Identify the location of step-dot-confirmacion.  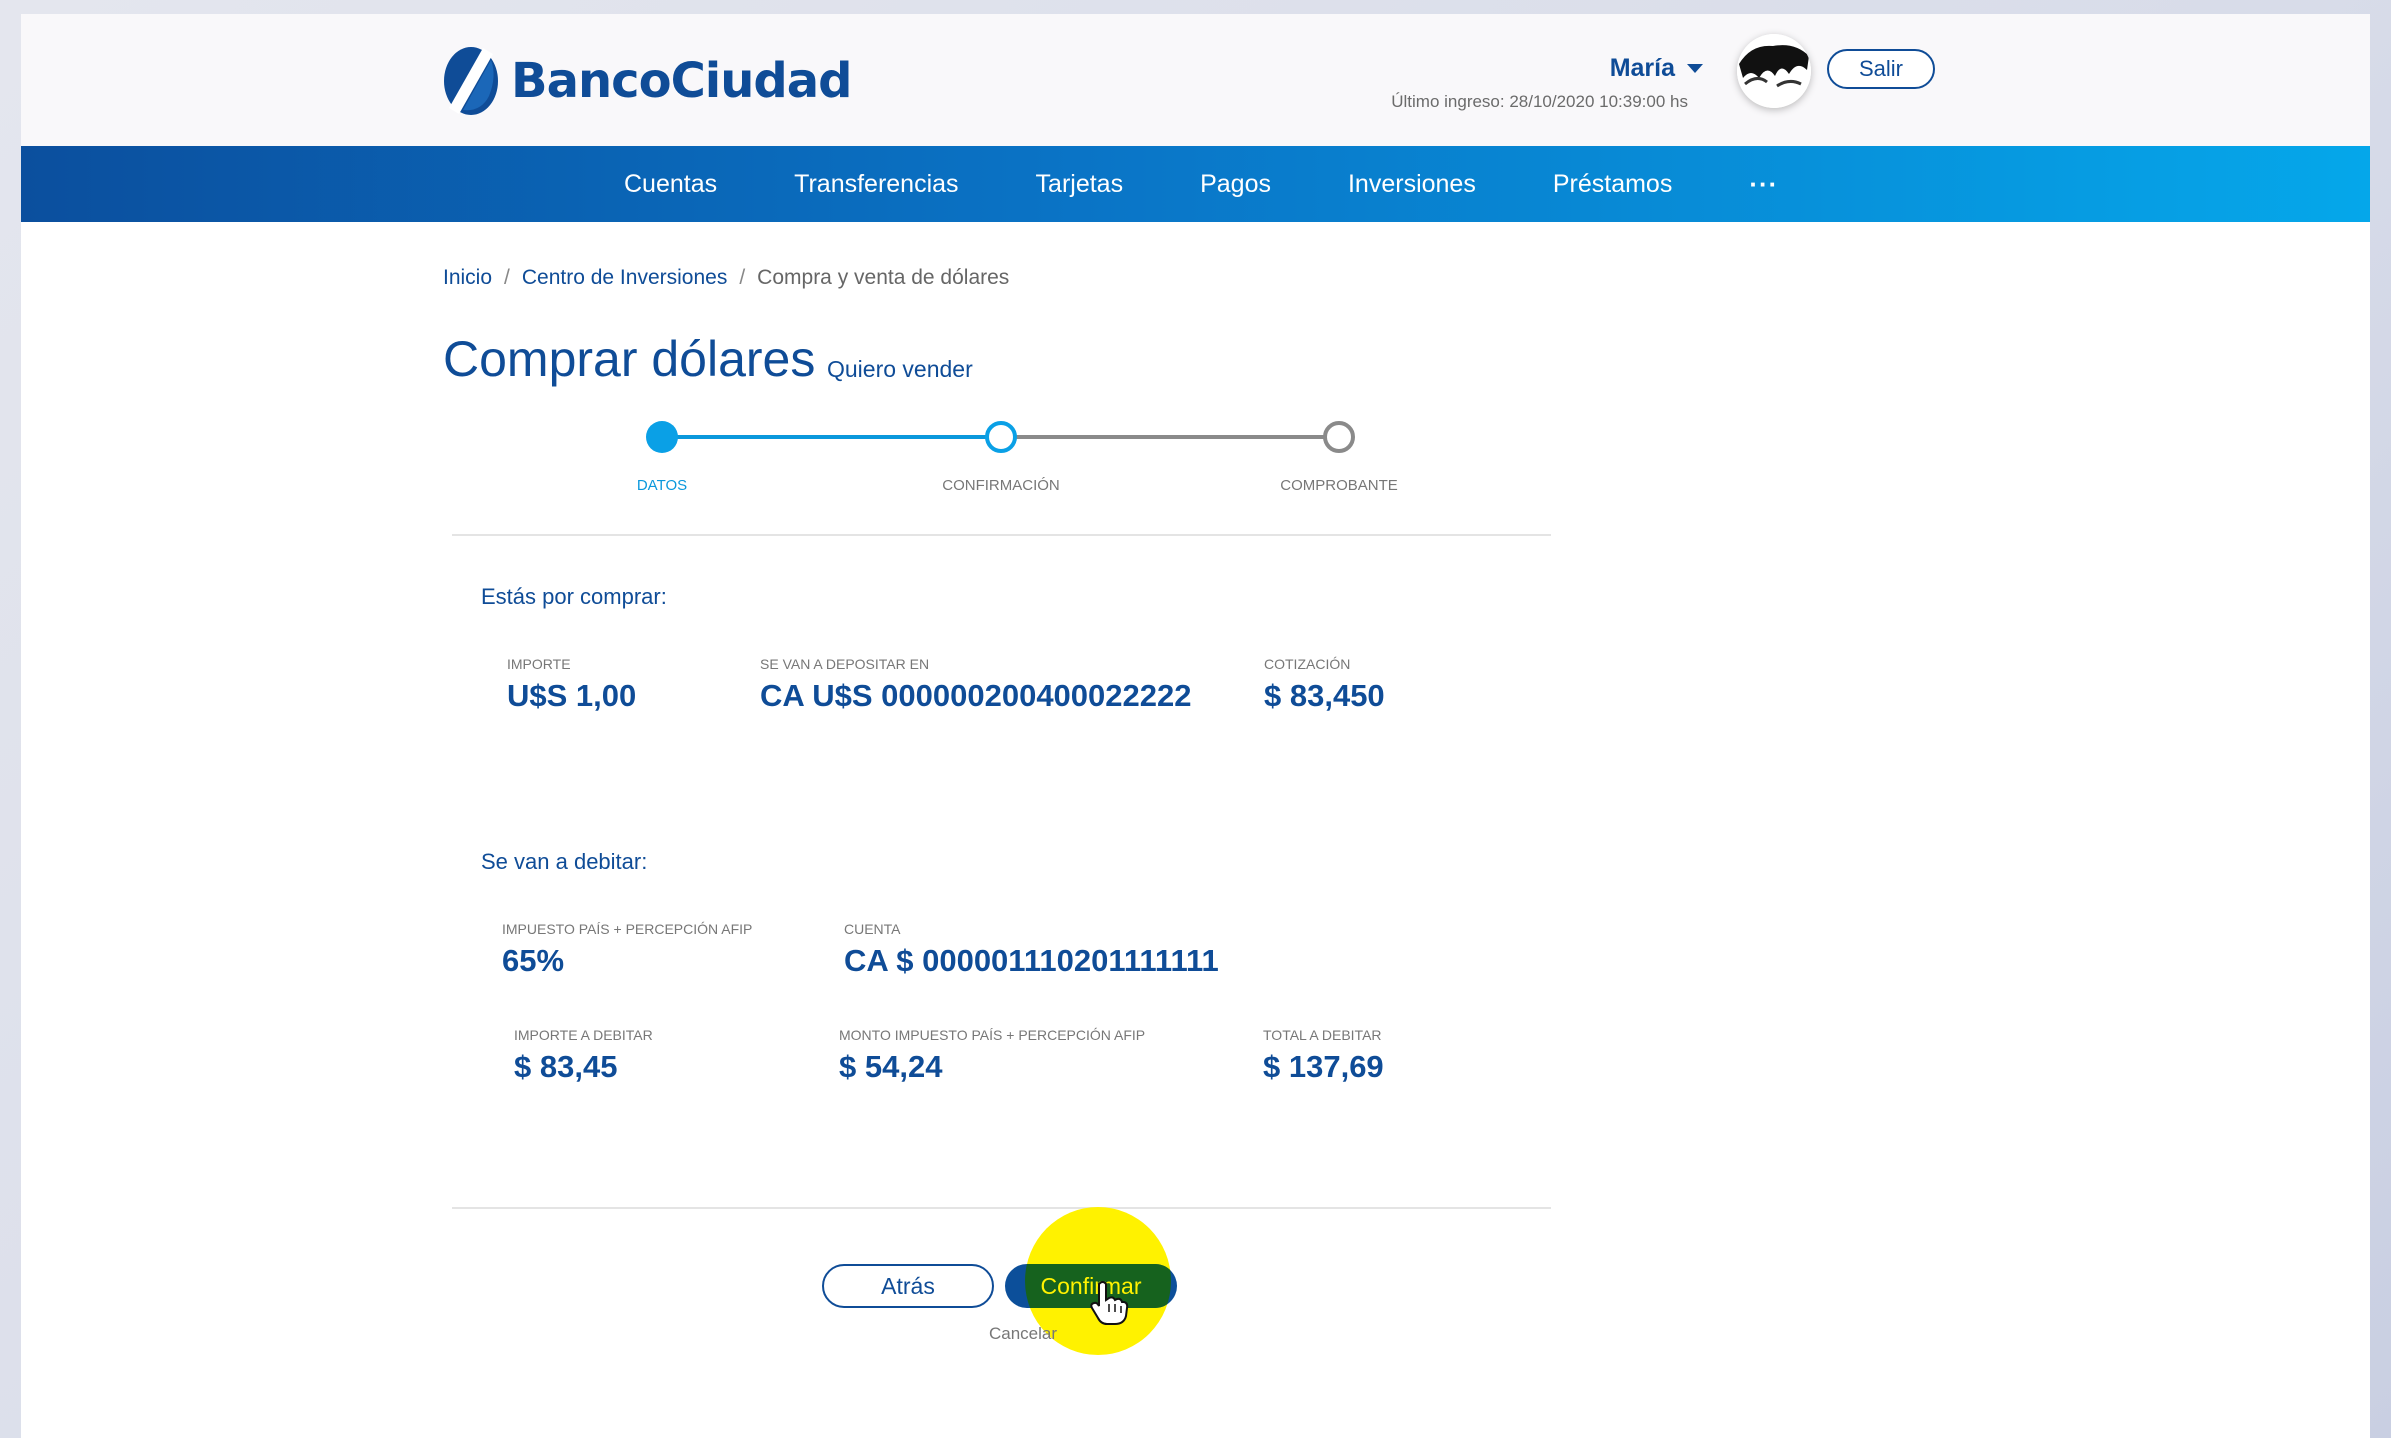
(1001, 437).